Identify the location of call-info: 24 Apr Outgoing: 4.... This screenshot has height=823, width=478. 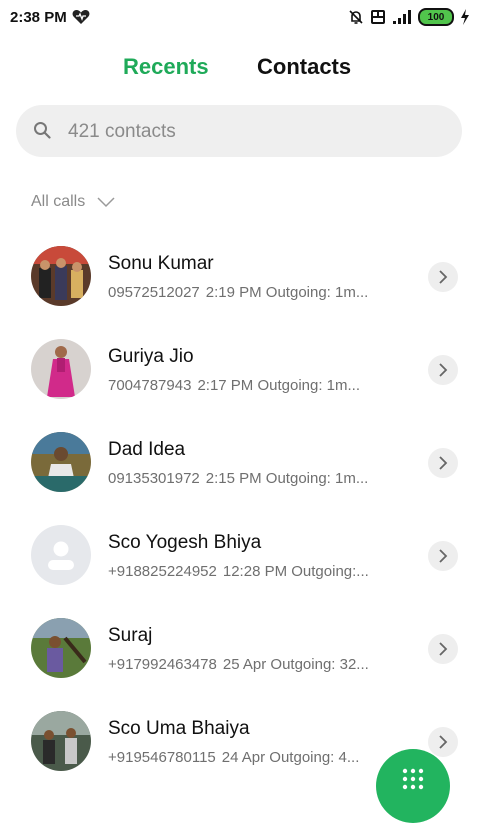
(290, 757).